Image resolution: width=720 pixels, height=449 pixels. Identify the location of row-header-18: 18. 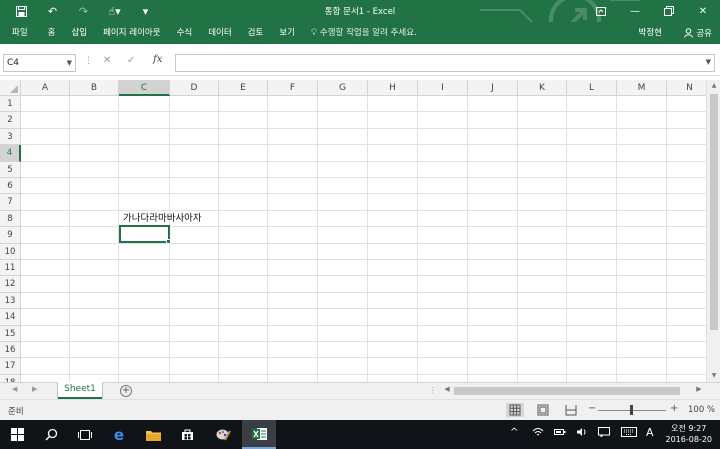
(10, 378).